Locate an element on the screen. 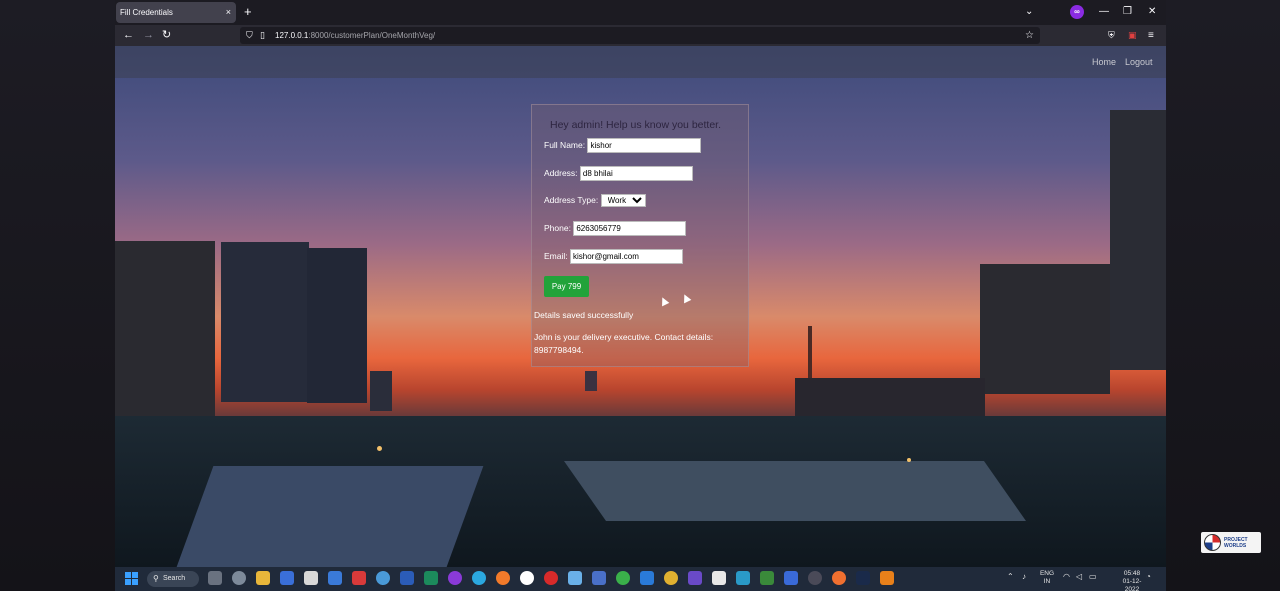 The height and width of the screenshot is (591, 1280). windows-start-icon is located at coordinates (131, 578).